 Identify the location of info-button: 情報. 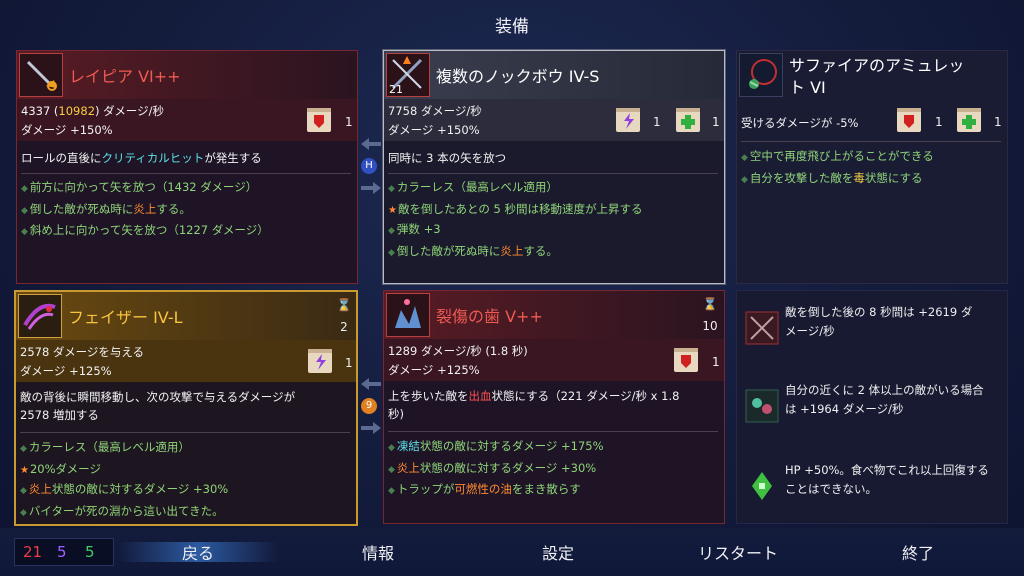
(378, 552).